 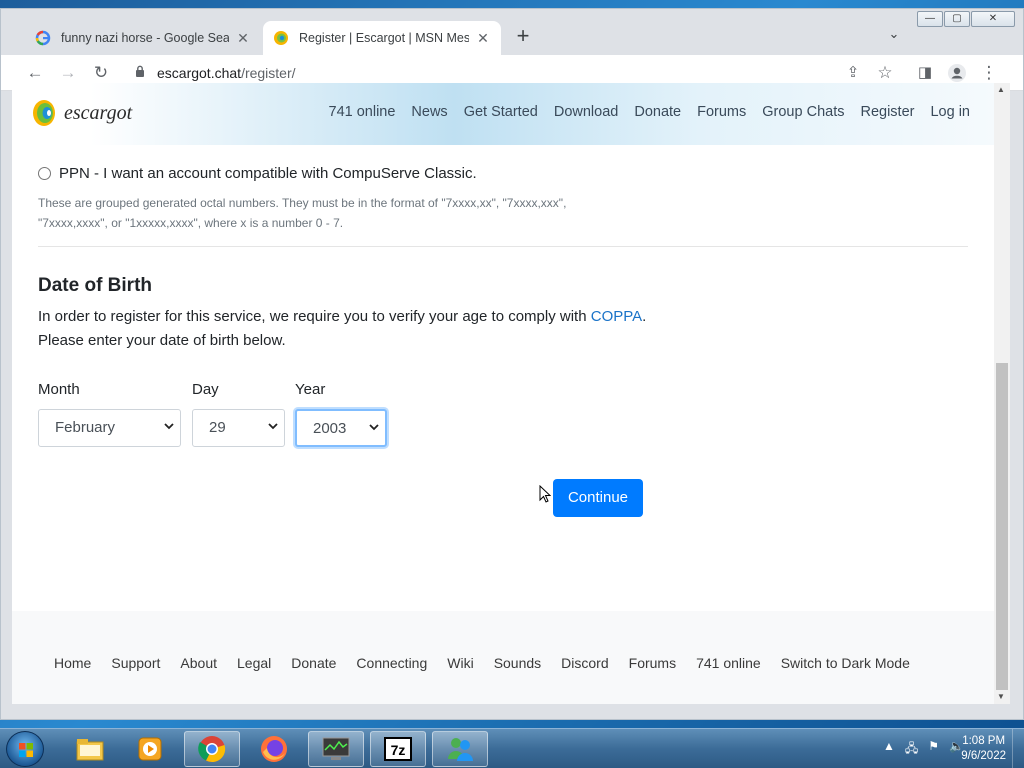 I want to click on new-tab-button: +, so click(x=523, y=37).